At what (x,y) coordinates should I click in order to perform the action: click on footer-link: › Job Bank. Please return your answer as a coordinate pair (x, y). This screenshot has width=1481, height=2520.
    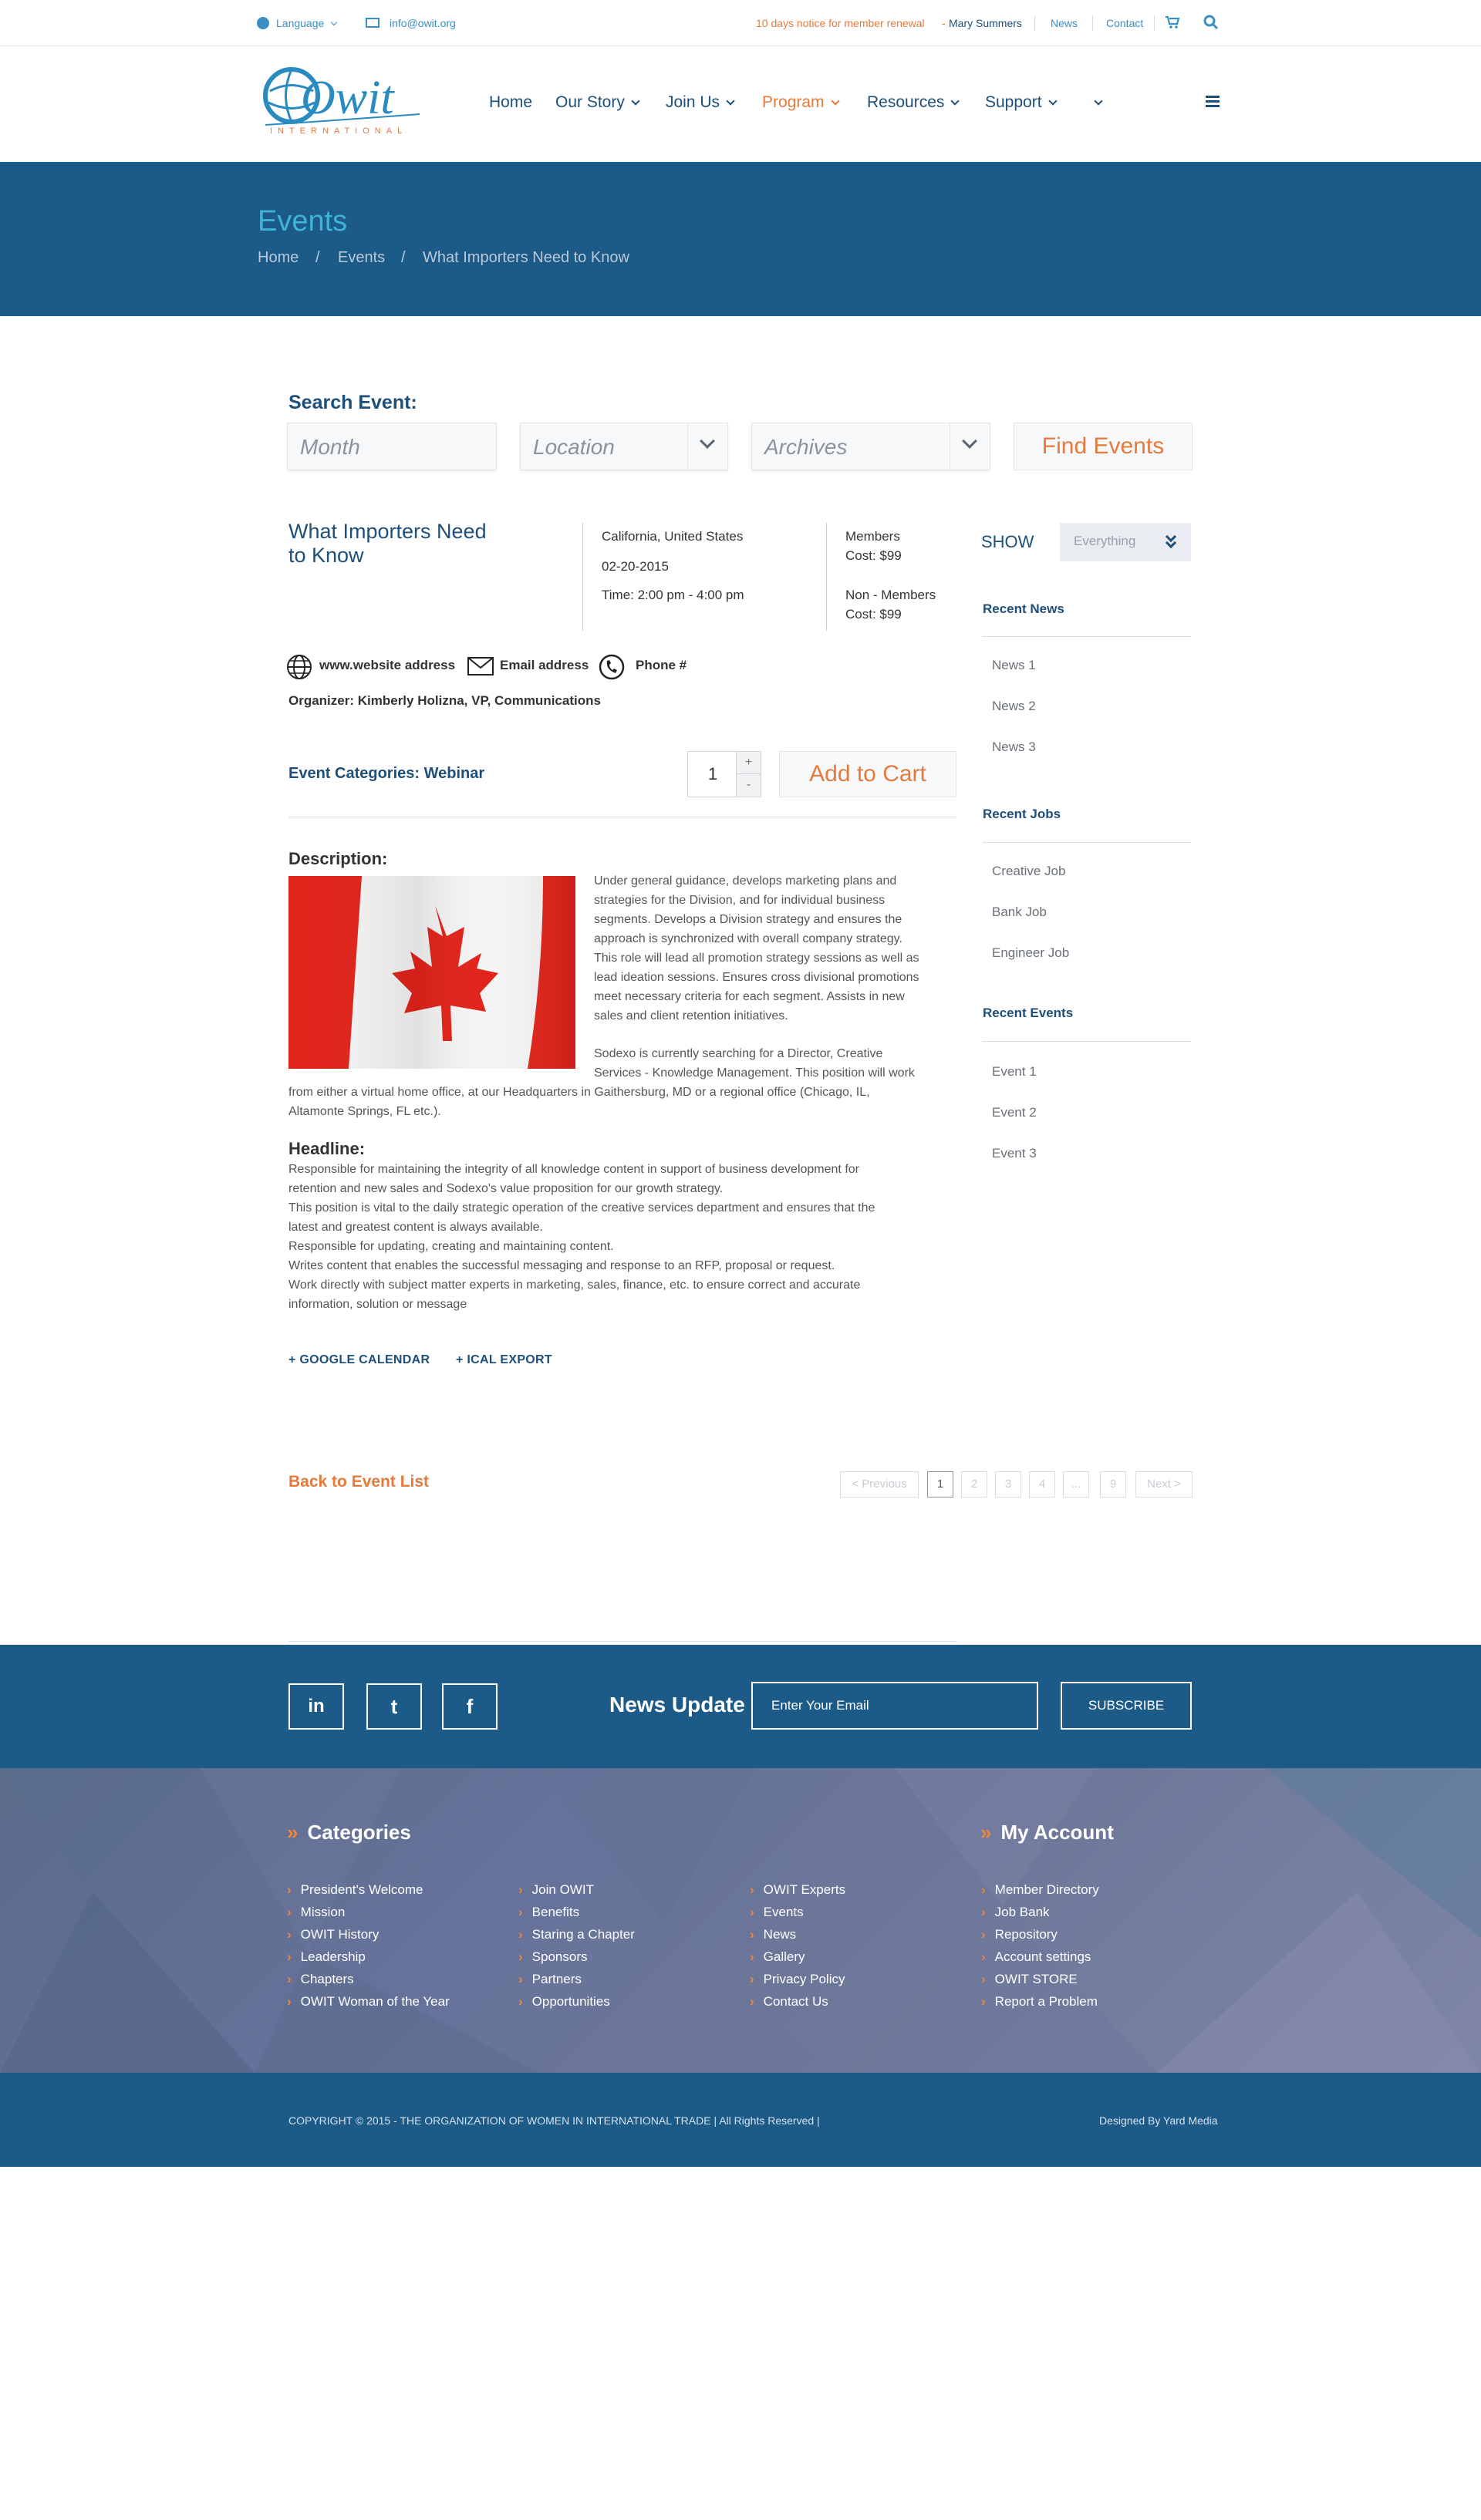
    Looking at the image, I should click on (1015, 1912).